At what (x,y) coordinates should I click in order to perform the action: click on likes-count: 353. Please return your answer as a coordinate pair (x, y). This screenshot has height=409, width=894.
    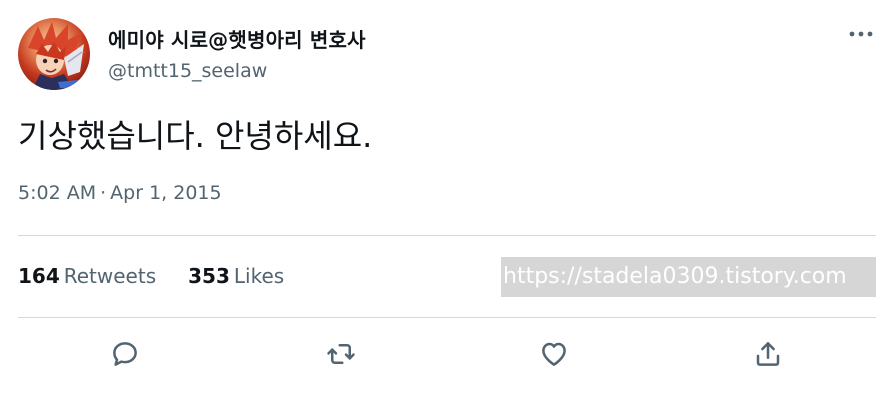
    Looking at the image, I should click on (209, 276).